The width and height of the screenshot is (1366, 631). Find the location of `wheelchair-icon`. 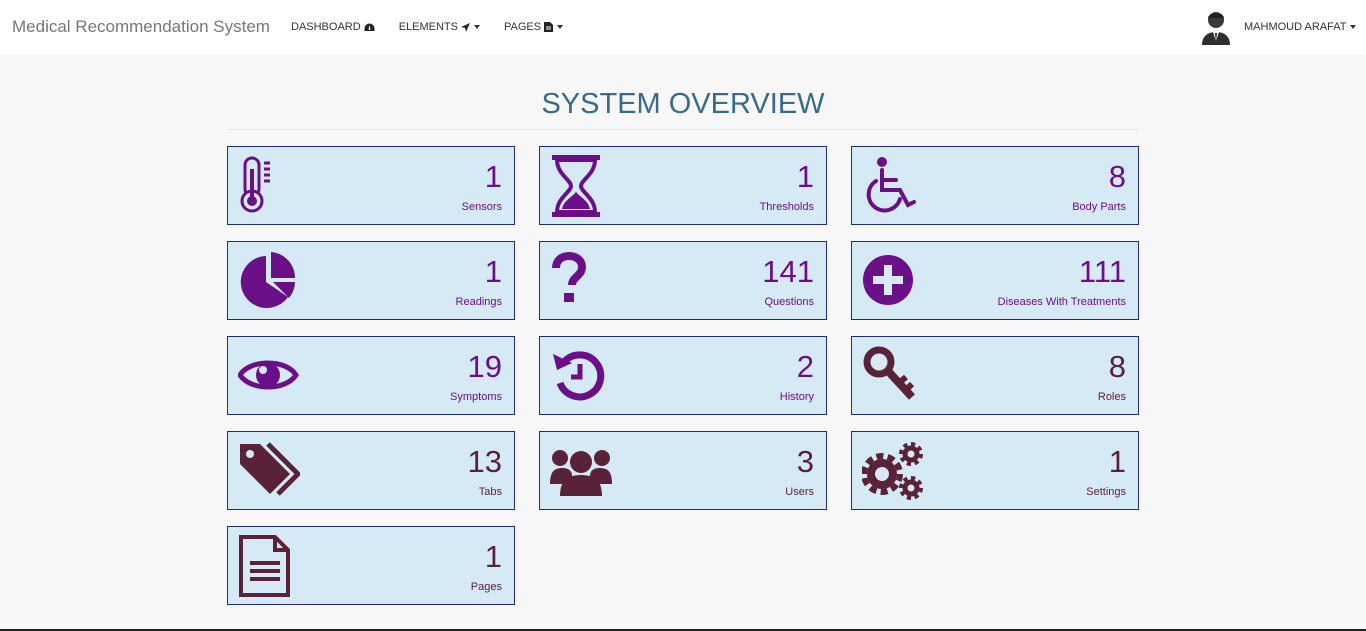

wheelchair-icon is located at coordinates (893, 186).